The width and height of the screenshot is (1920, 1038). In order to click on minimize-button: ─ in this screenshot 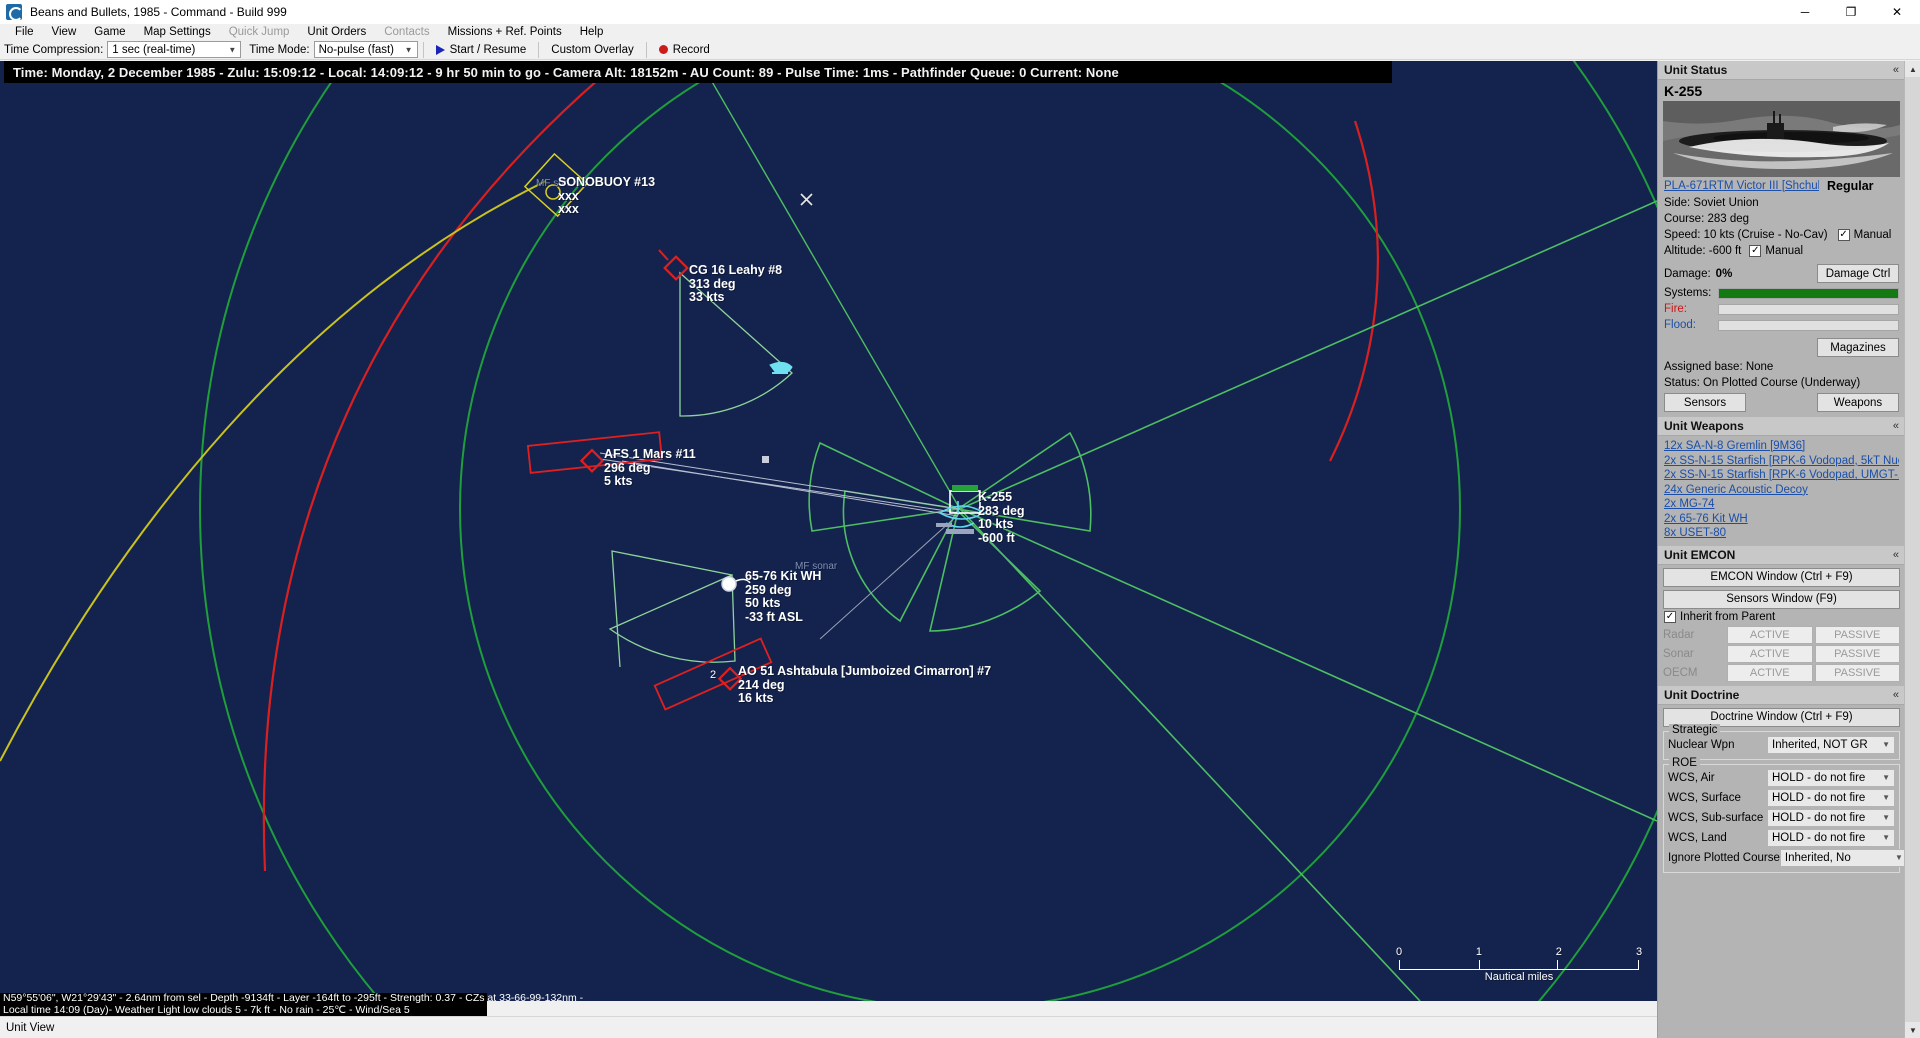, I will do `click(1805, 12)`.